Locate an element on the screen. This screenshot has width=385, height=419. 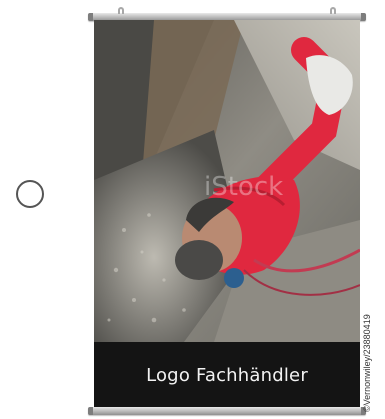
select-radio-icon is located at coordinates (30, 194).